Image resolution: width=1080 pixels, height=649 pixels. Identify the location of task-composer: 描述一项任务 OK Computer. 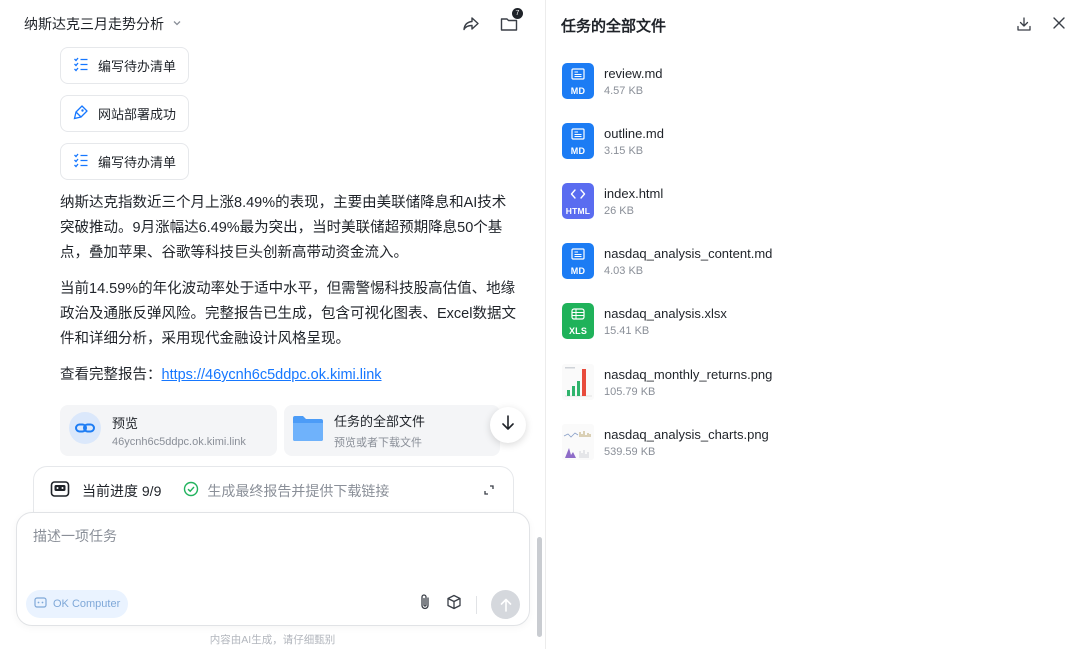
(273, 569).